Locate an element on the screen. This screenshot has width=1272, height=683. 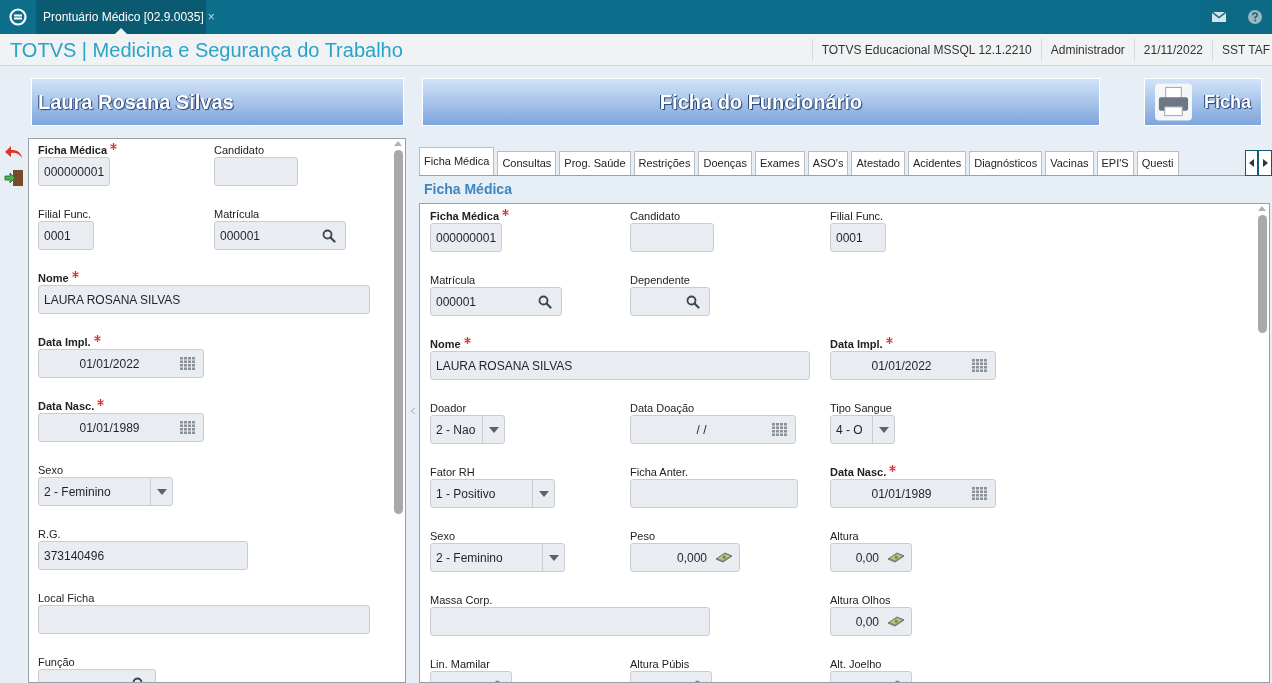
tab: Exames is located at coordinates (779, 163).